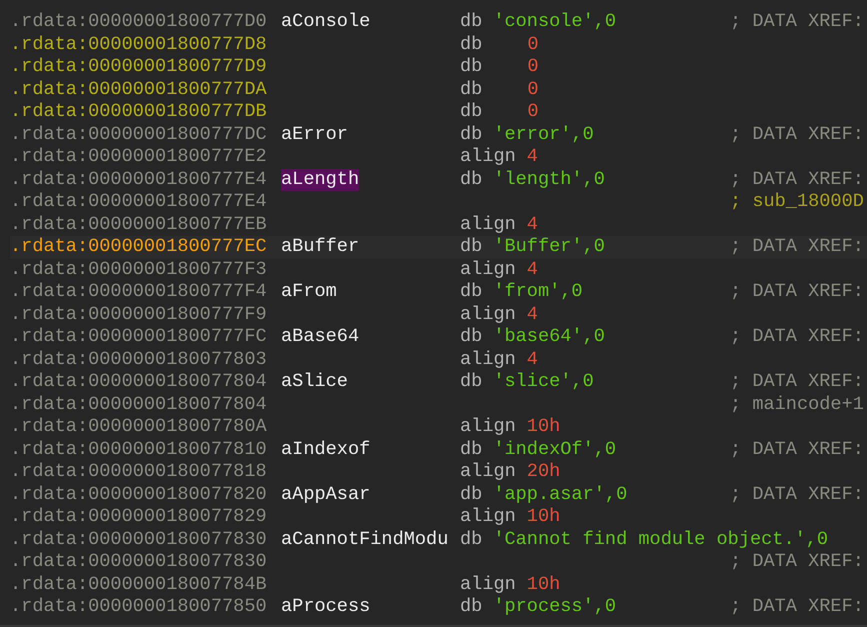 The width and height of the screenshot is (867, 627). What do you see at coordinates (139, 247) in the screenshot?
I see `address-text: .rdata:00000001800777EC` at bounding box center [139, 247].